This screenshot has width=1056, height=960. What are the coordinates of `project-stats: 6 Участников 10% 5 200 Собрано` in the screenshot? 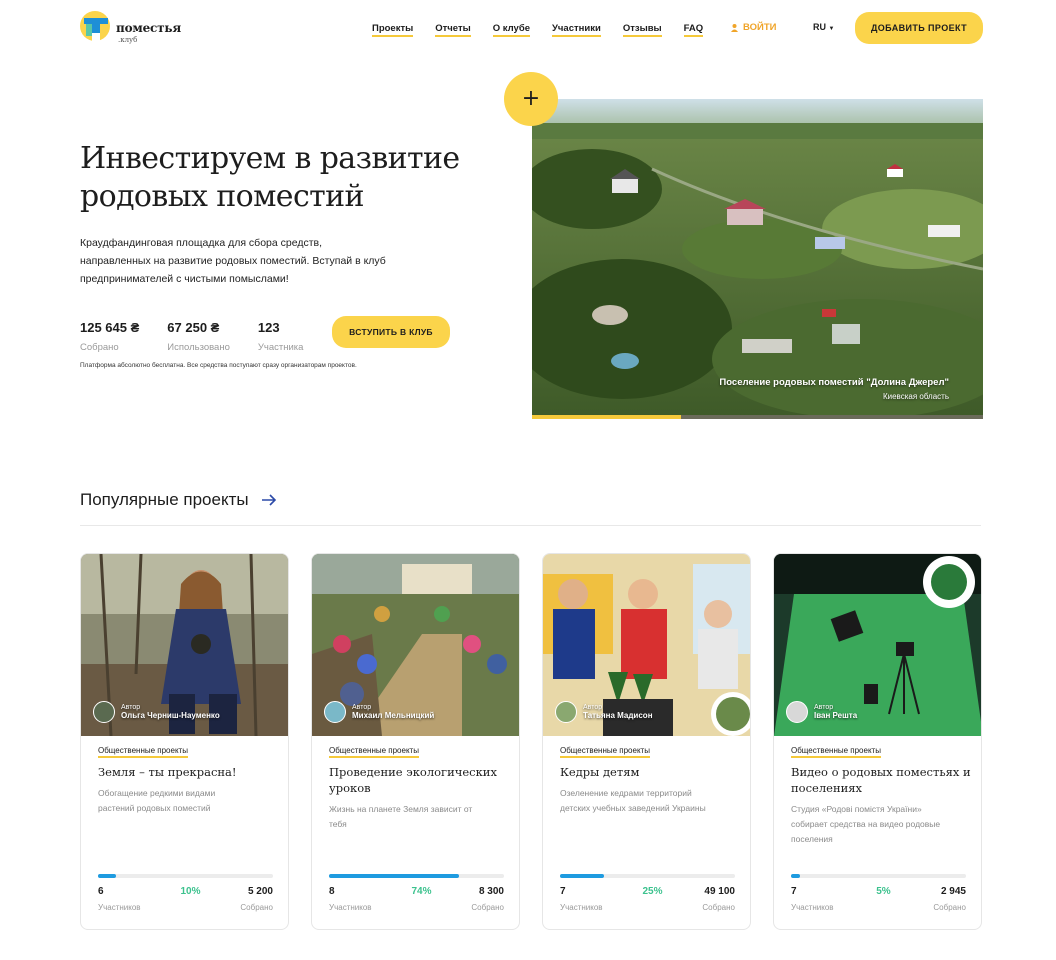 It's located at (185, 899).